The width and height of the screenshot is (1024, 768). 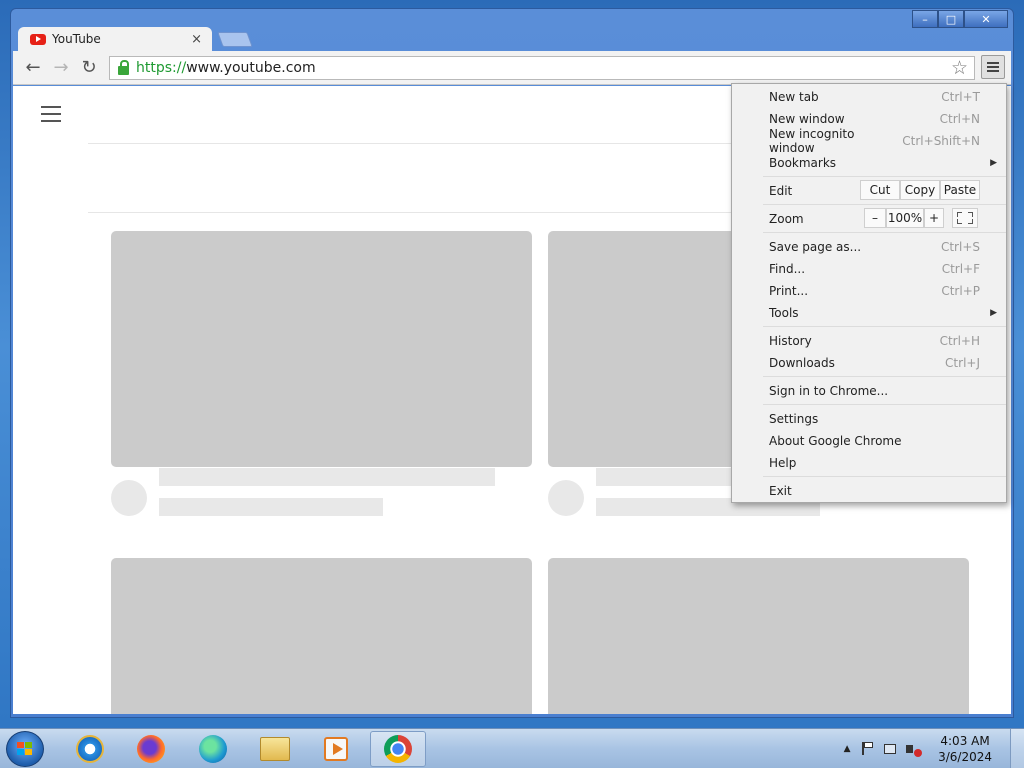 I want to click on menu-item-print: Print... Ctrl+P, so click(x=869, y=291).